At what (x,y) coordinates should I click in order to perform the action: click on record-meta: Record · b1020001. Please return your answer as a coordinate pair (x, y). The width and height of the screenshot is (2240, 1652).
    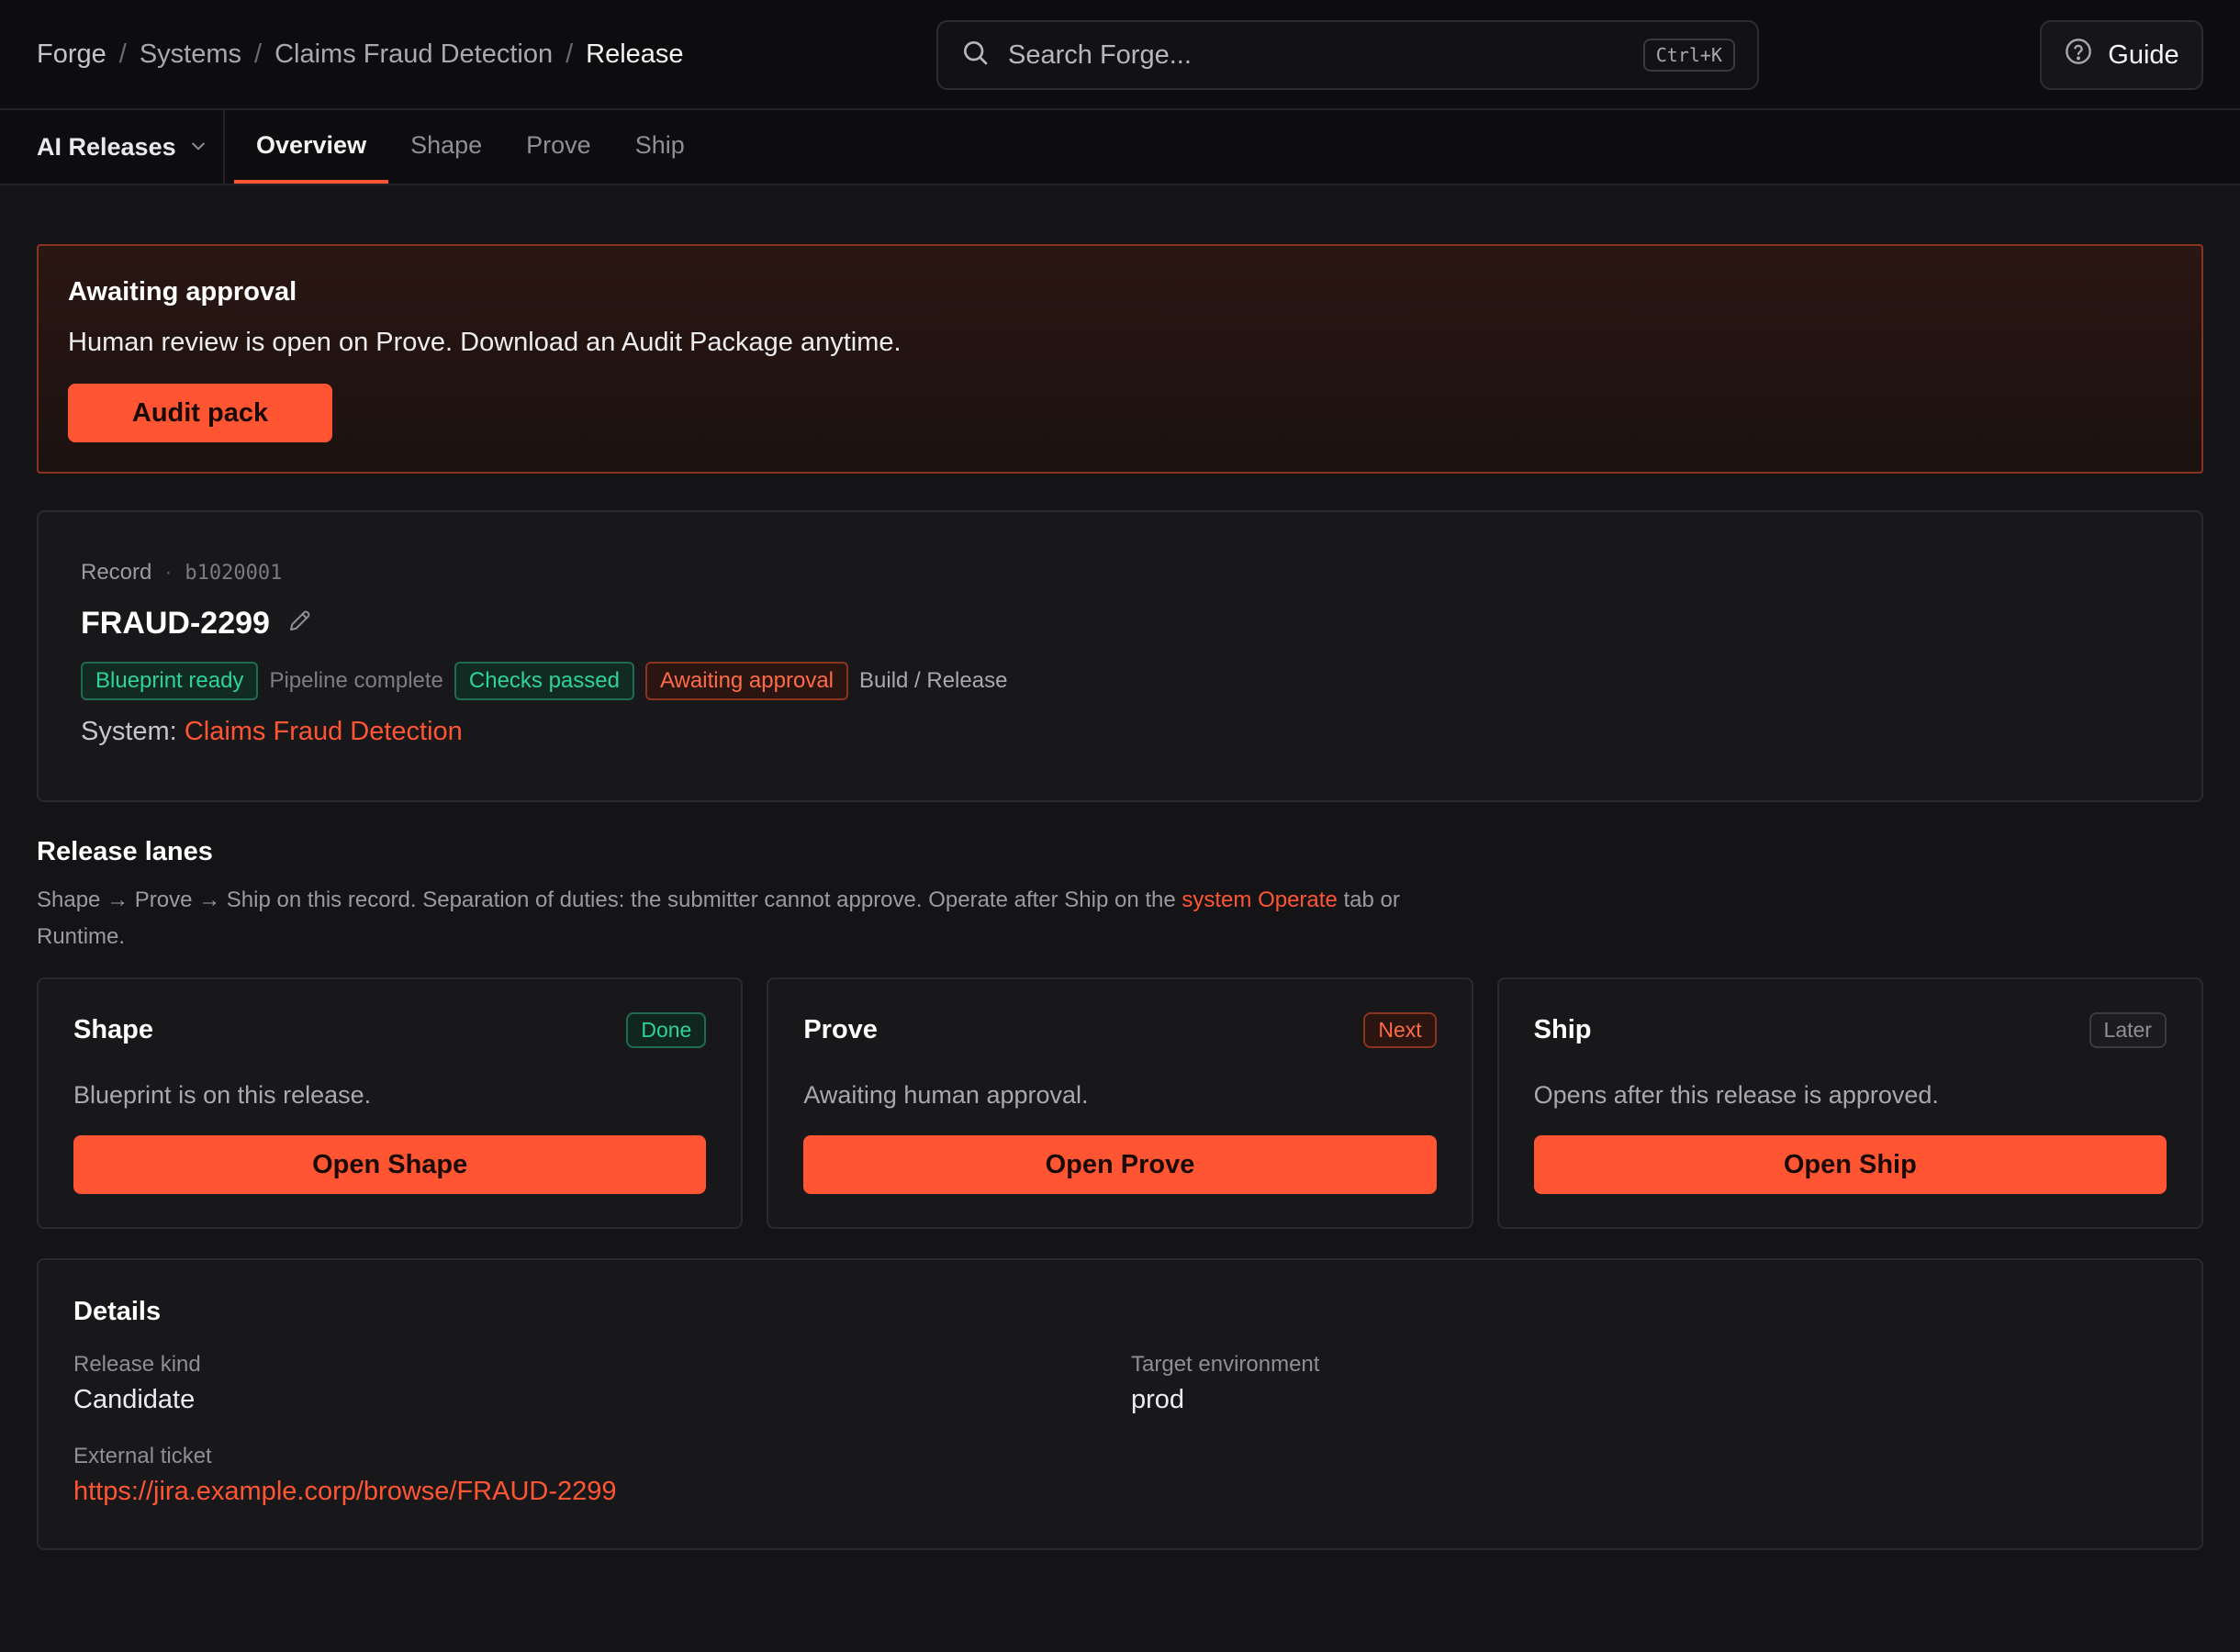
    Looking at the image, I should click on (1120, 573).